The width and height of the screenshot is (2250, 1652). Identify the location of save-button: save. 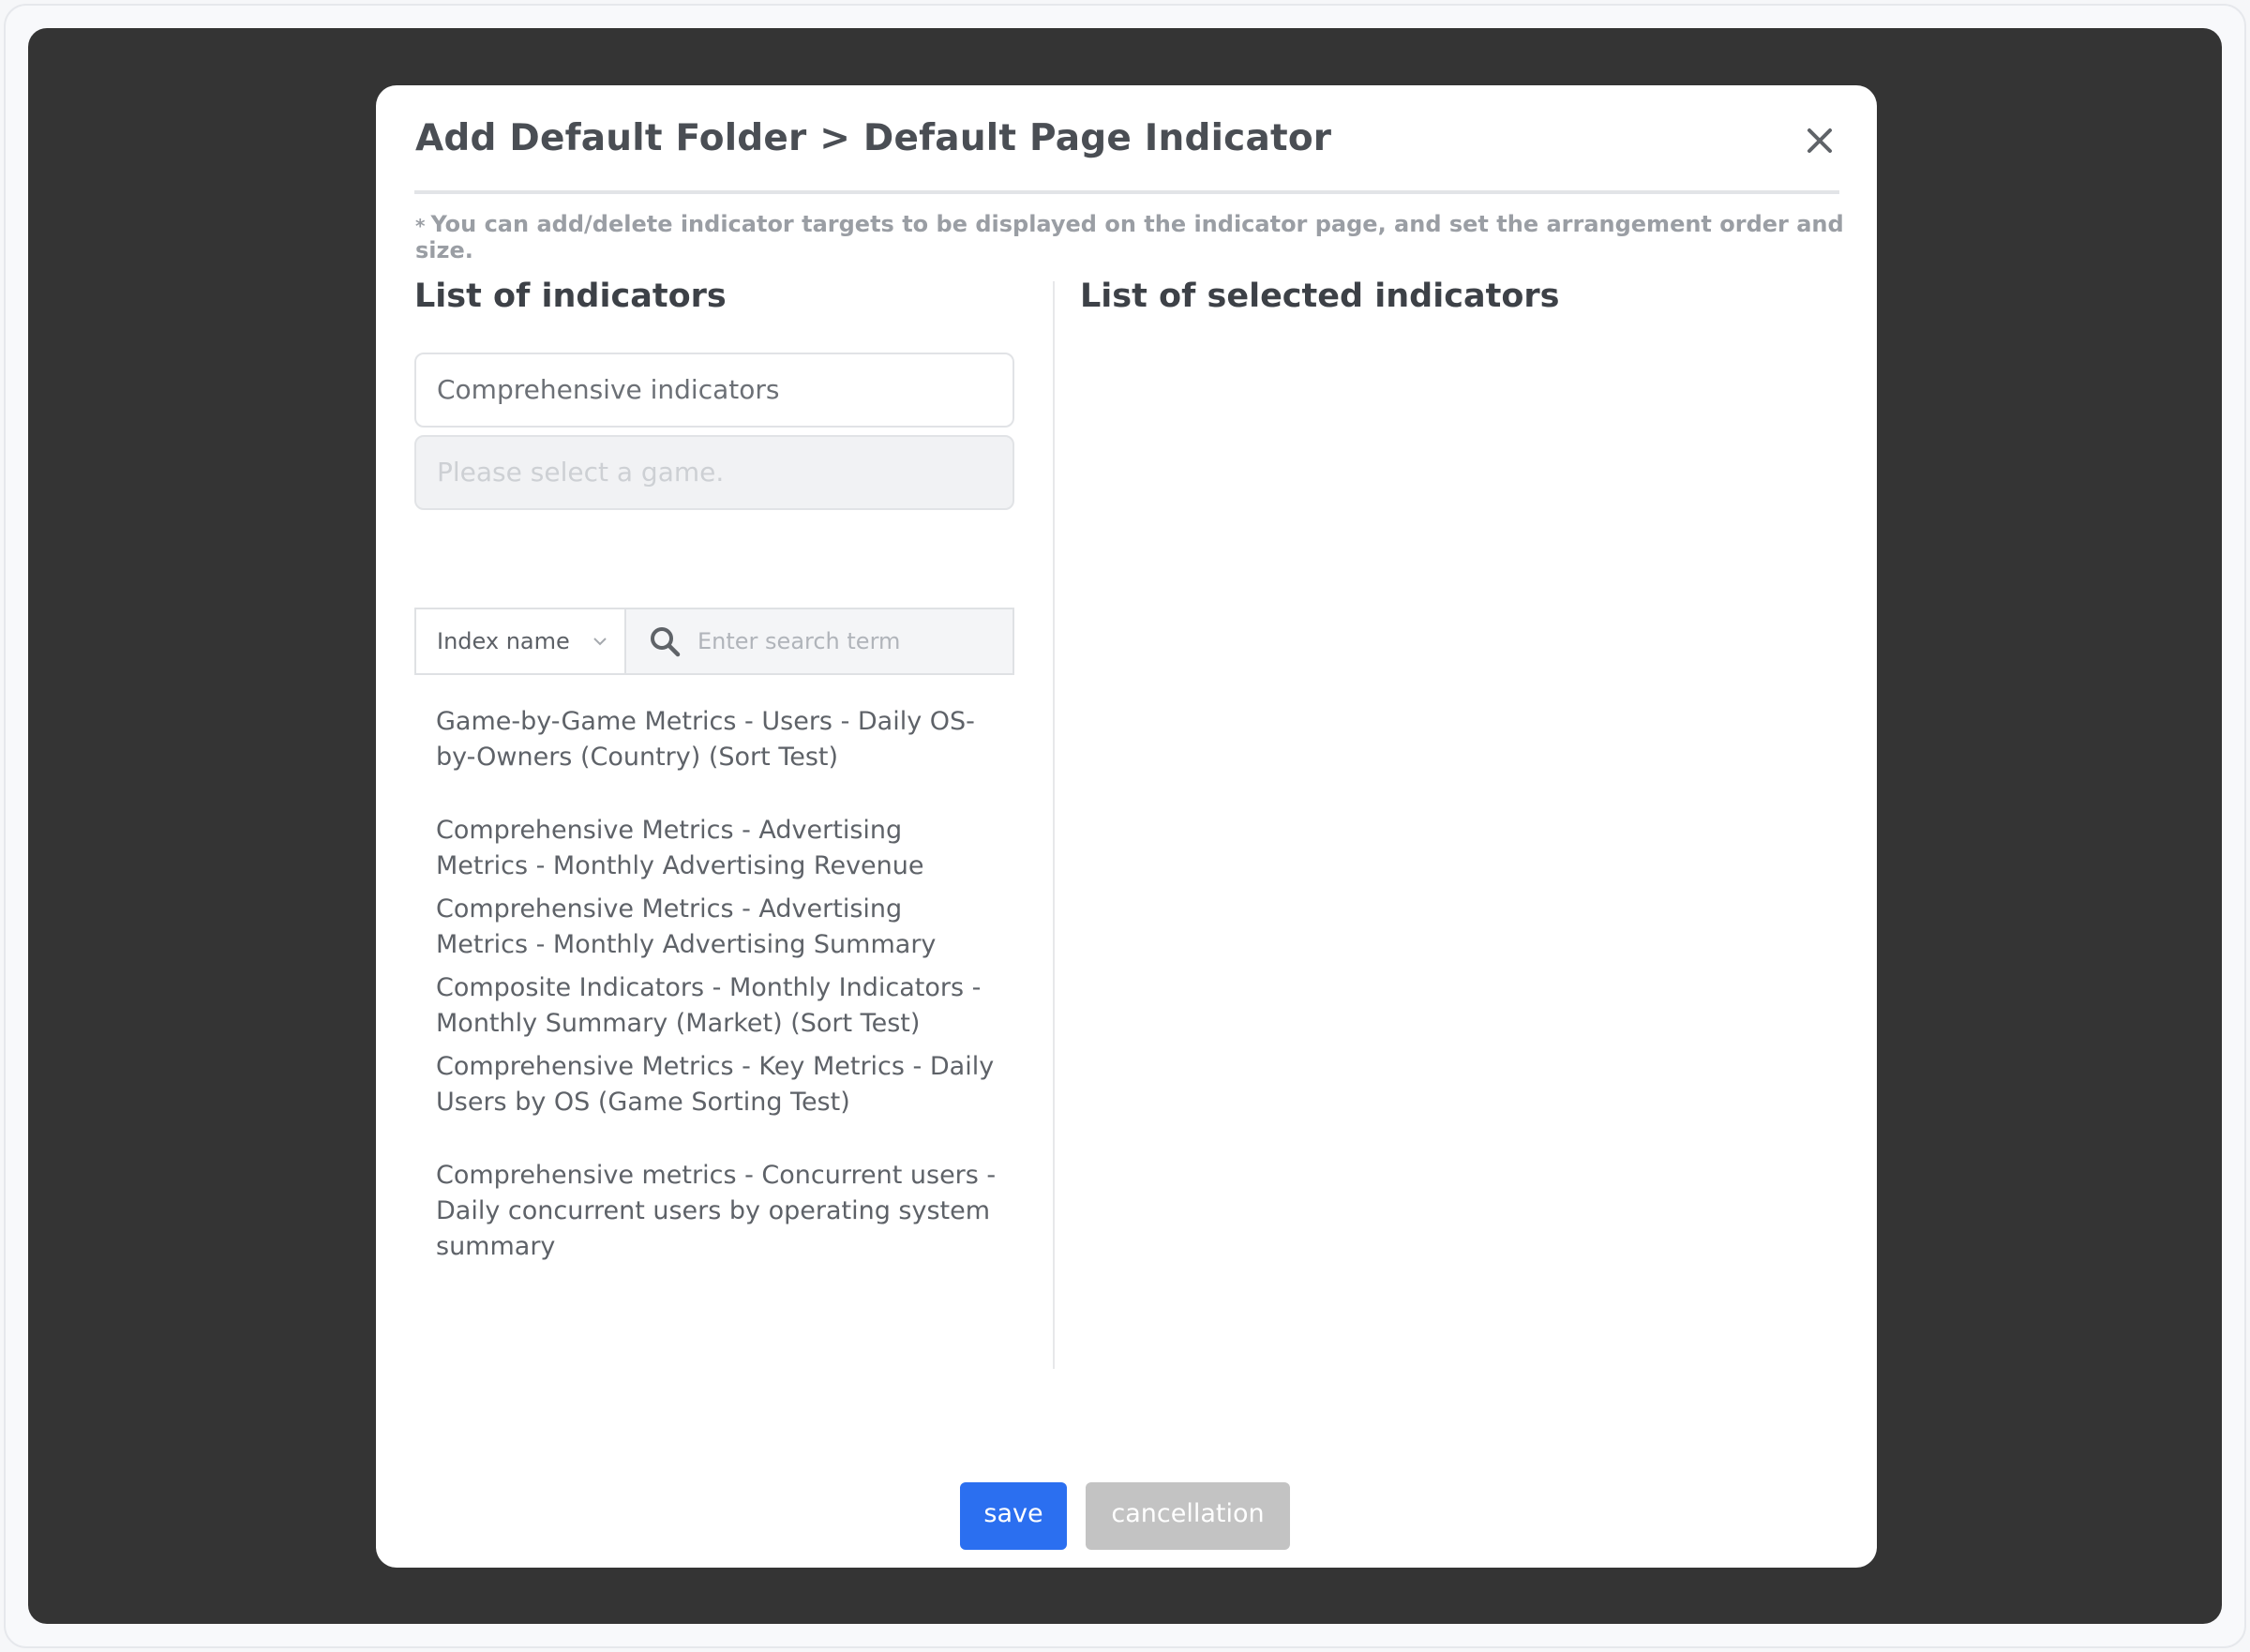
(1013, 1516).